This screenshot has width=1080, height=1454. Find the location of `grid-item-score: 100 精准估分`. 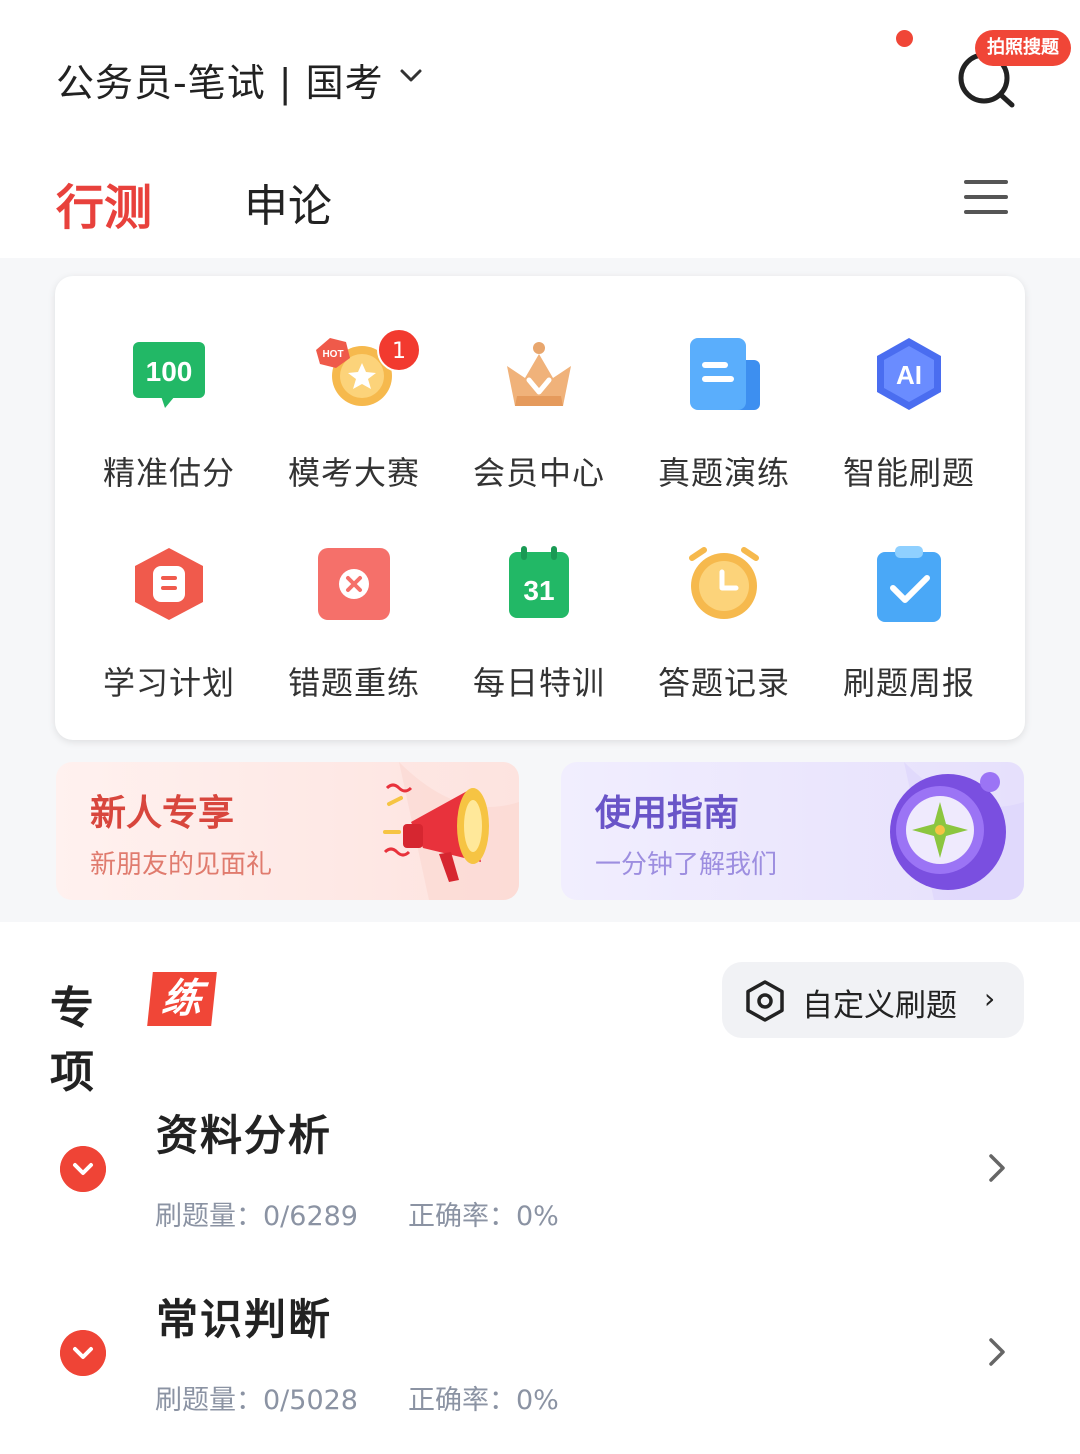

grid-item-score: 100 精准估分 is located at coordinates (169, 416).